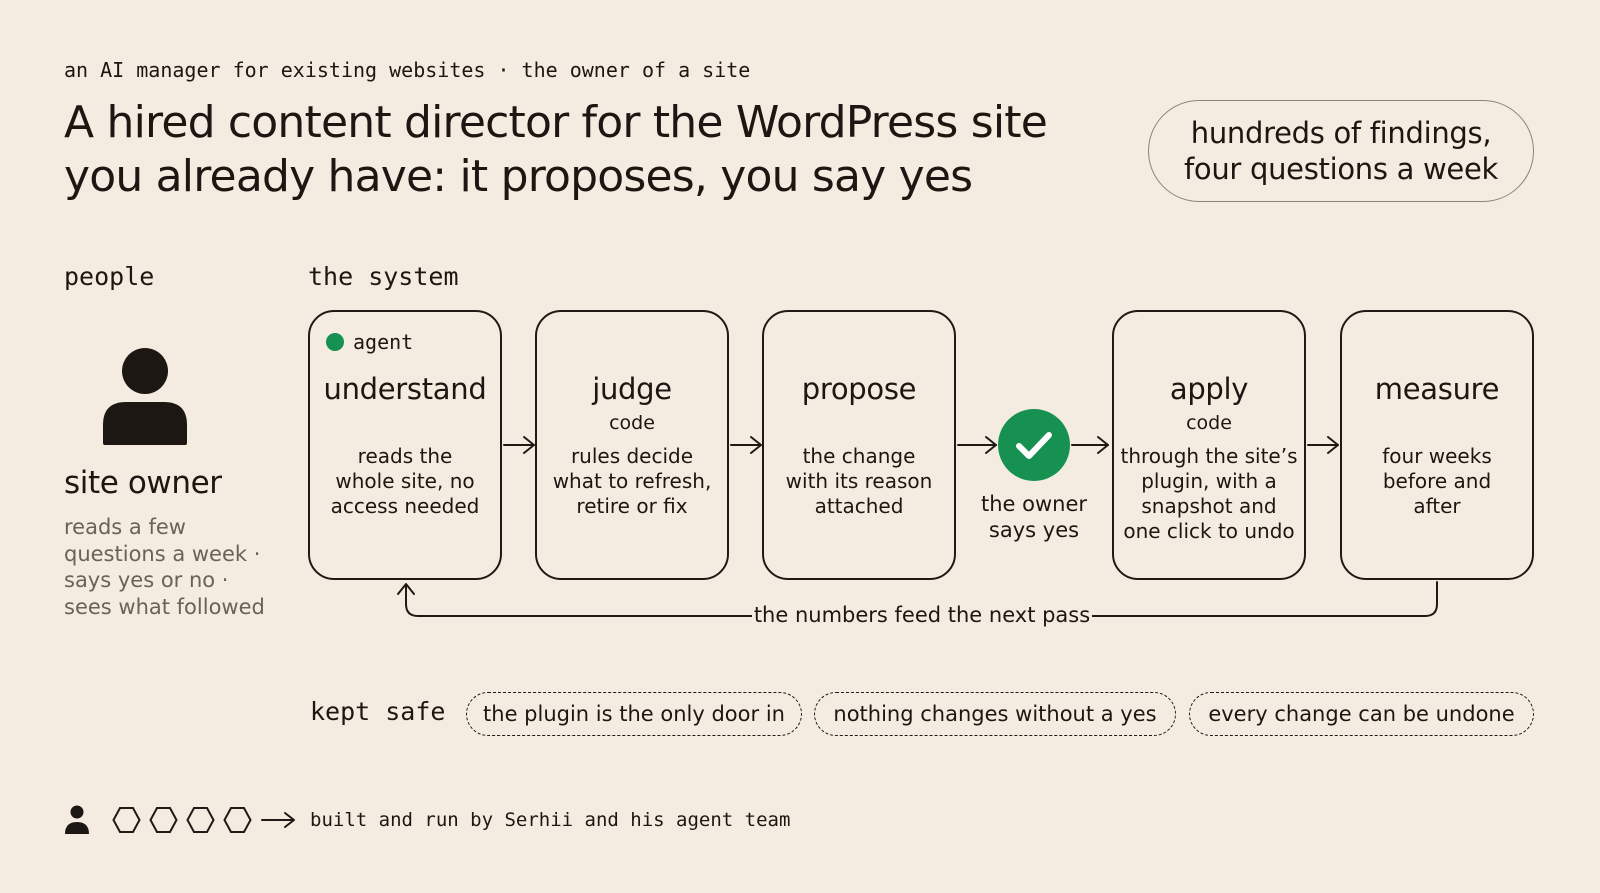 Image resolution: width=1600 pixels, height=893 pixels. What do you see at coordinates (278, 820) in the screenshot?
I see `footer-arrow-icon` at bounding box center [278, 820].